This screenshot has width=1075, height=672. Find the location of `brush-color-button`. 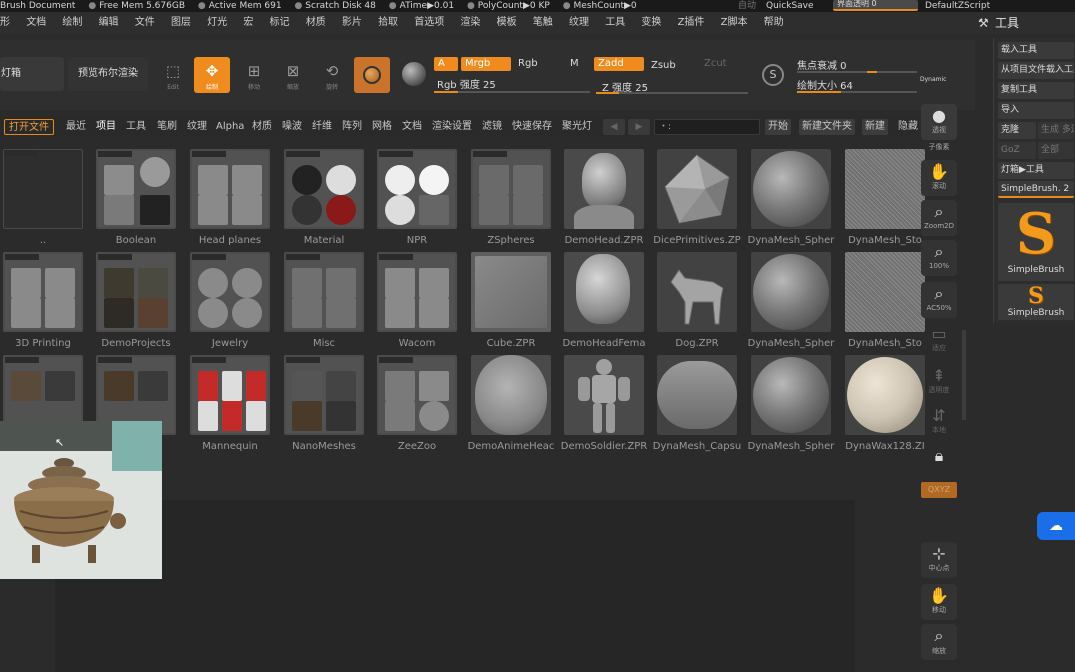

brush-color-button is located at coordinates (372, 75).